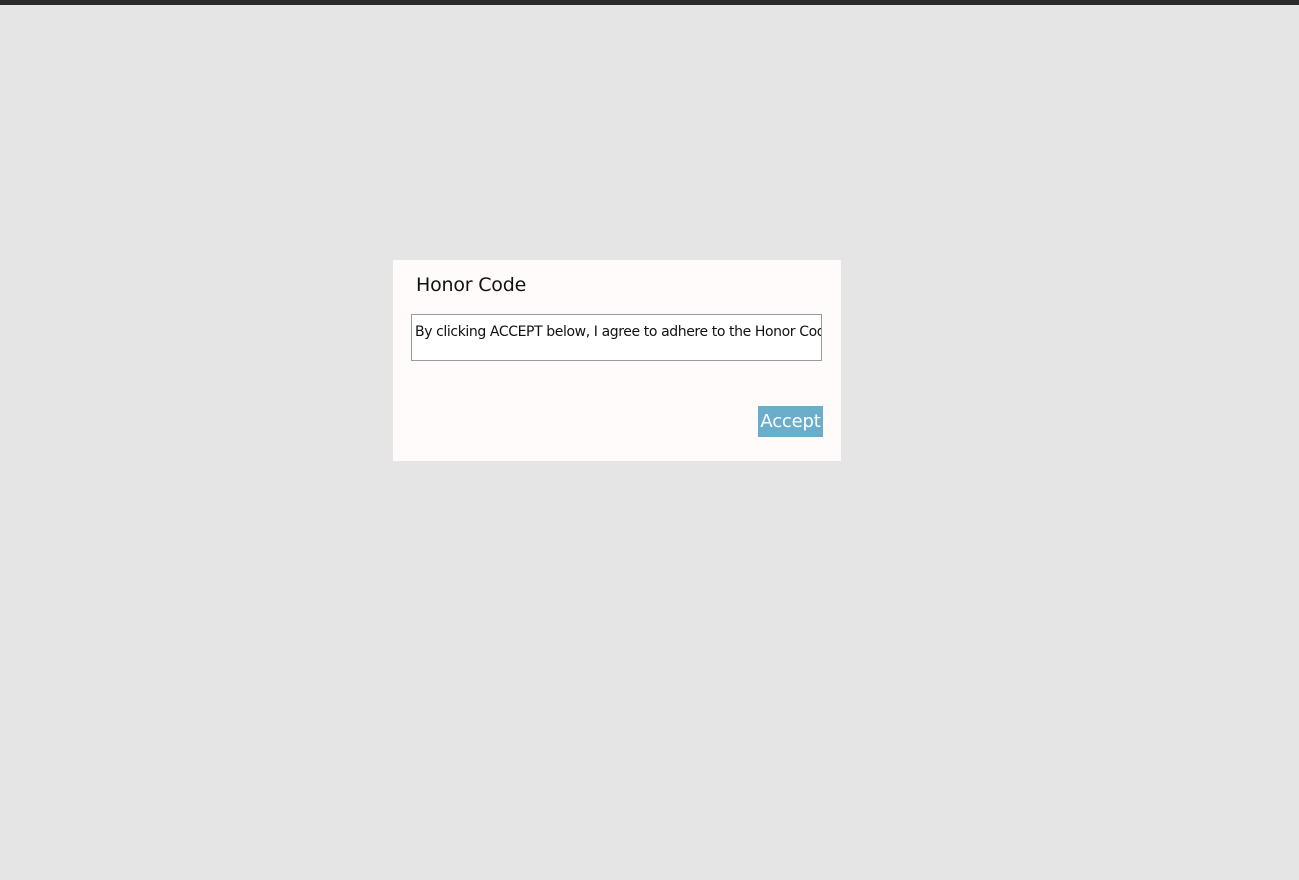  What do you see at coordinates (649, 2) in the screenshot?
I see `top-bar` at bounding box center [649, 2].